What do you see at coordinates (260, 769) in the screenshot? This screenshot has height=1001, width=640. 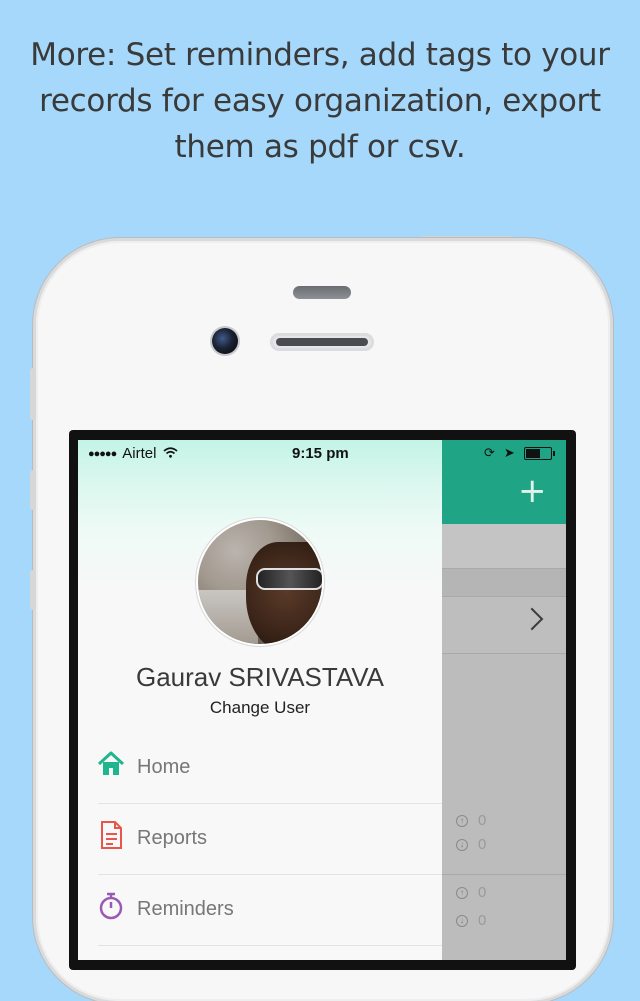 I see `menu-item-home: Home` at bounding box center [260, 769].